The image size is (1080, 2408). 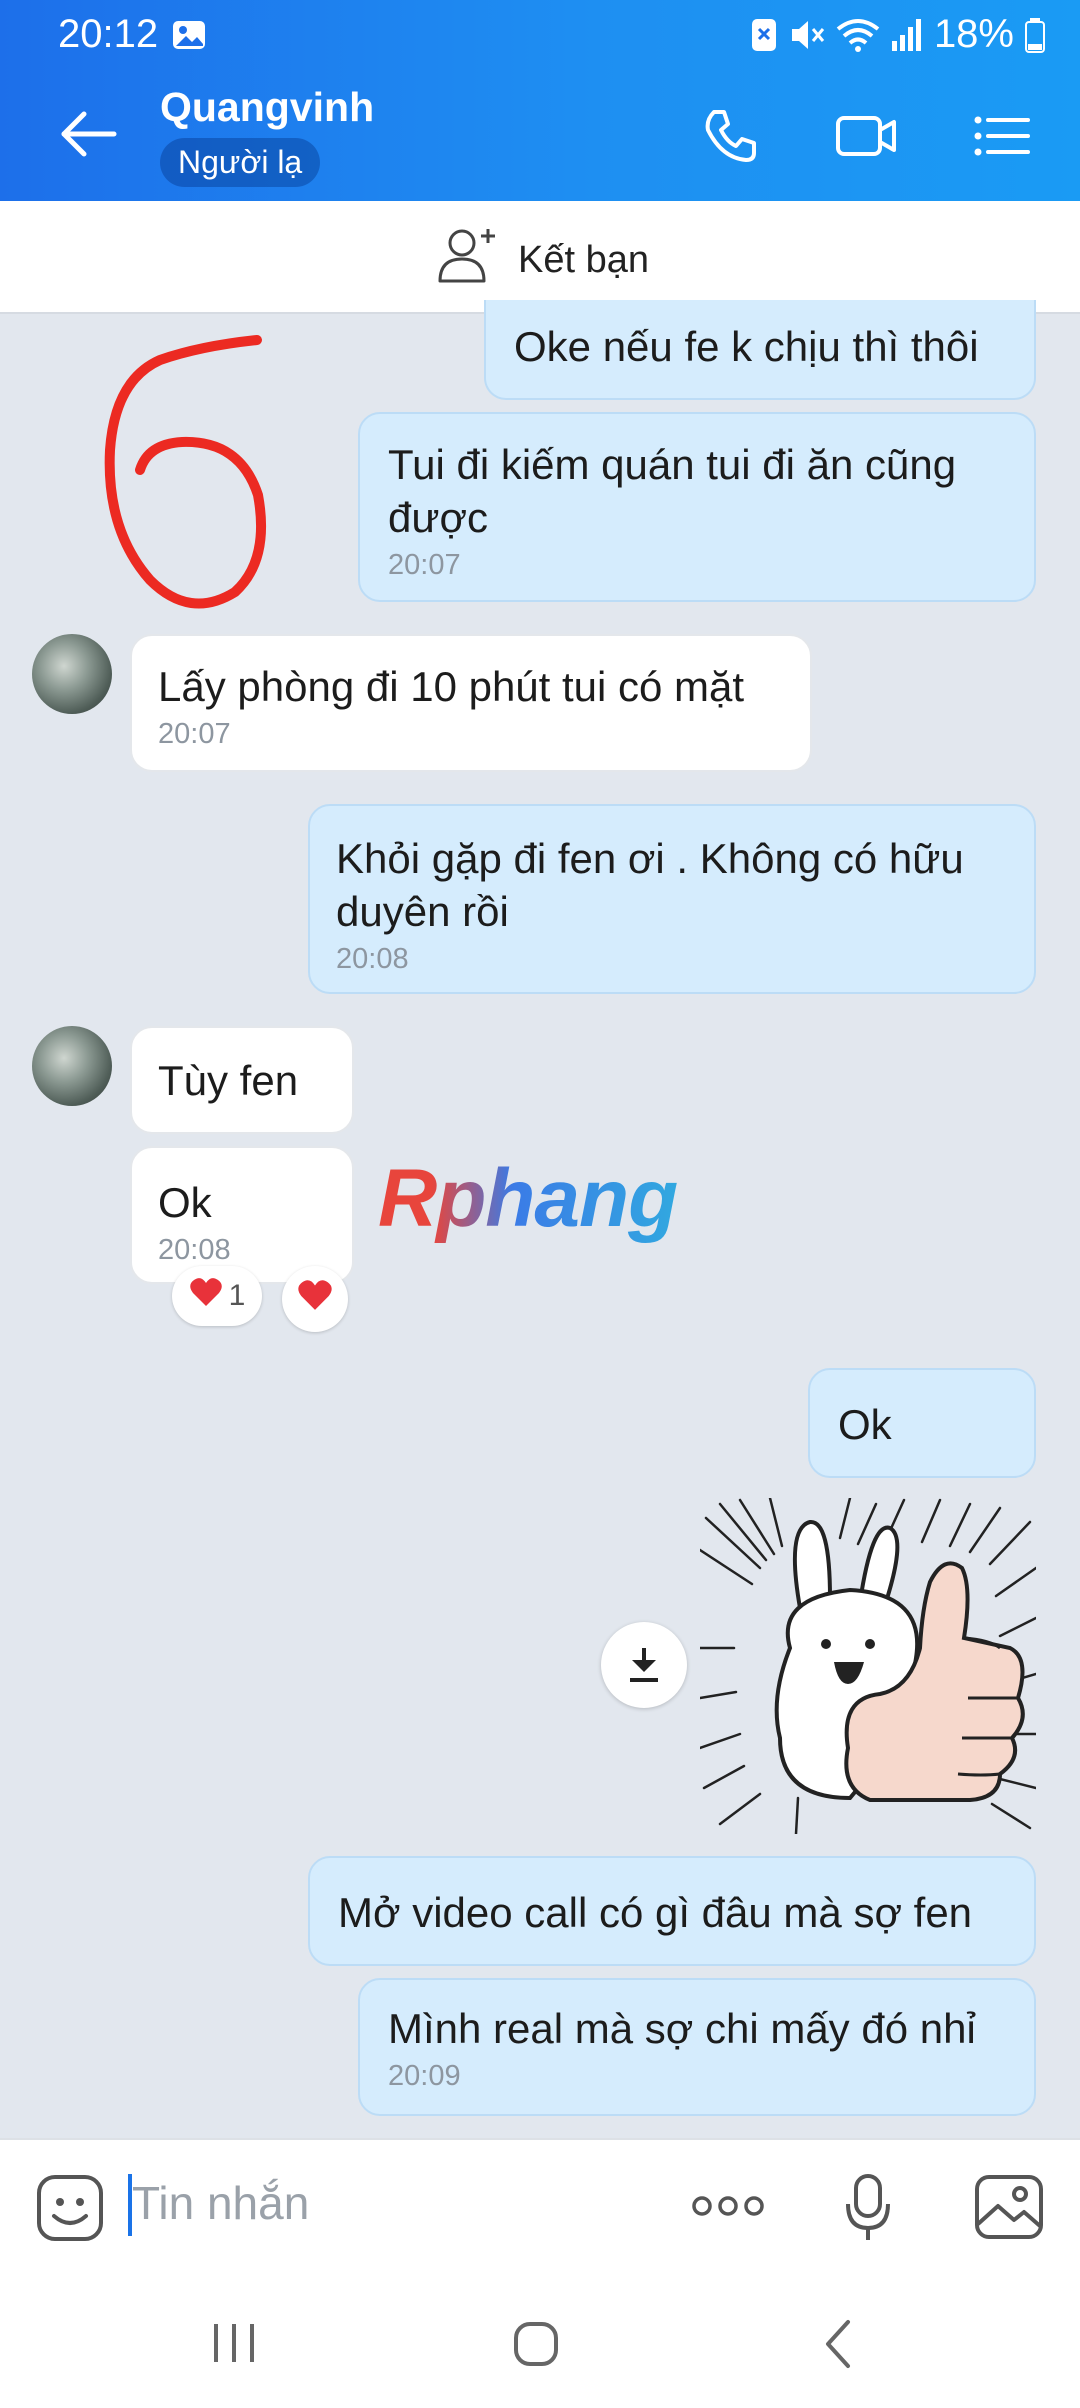 I want to click on top-bar: 20:12 18% Quangvinh Người lạ, so click(x=540, y=100).